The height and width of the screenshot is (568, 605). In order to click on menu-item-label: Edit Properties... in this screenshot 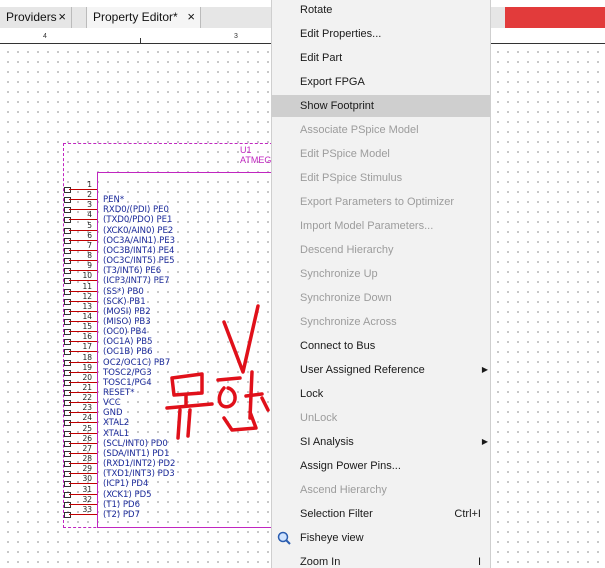, I will do `click(341, 34)`.